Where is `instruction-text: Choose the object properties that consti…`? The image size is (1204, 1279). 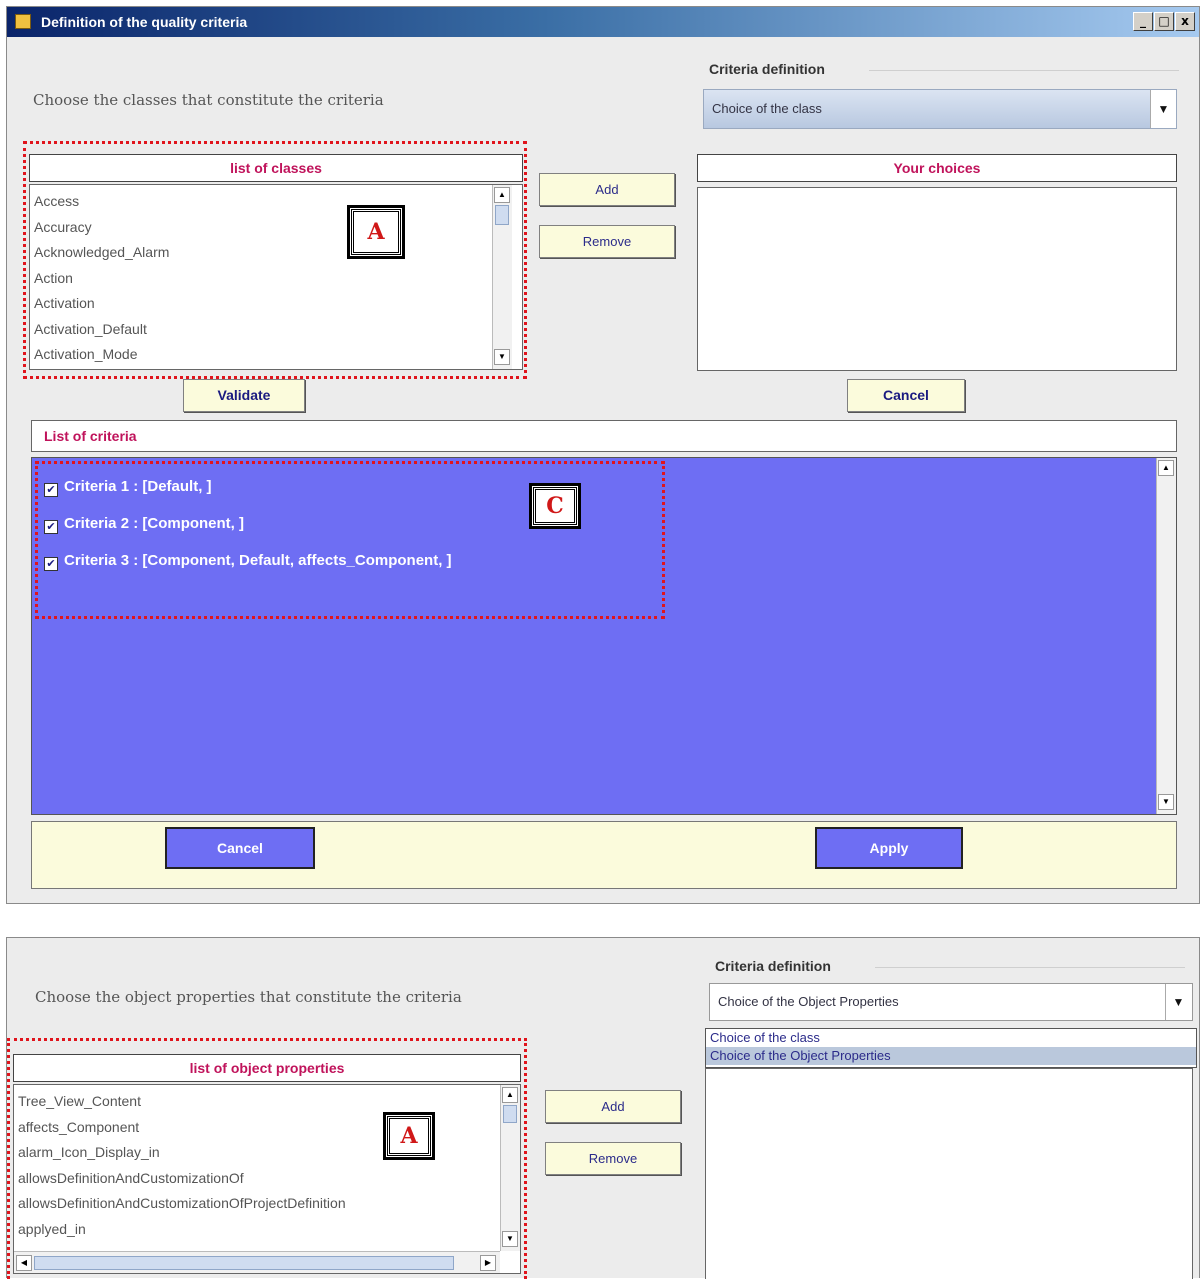 instruction-text: Choose the object properties that consti… is located at coordinates (248, 997).